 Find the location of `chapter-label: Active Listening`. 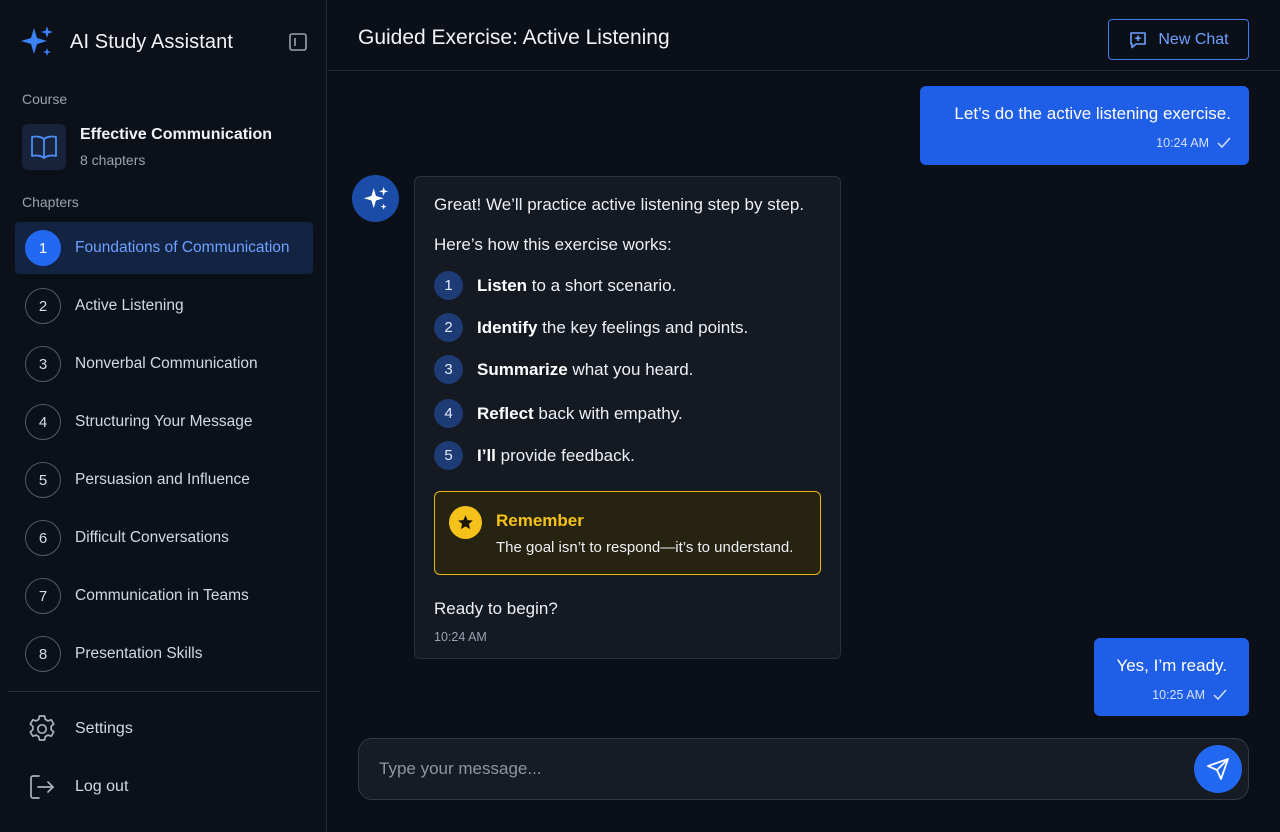

chapter-label: Active Listening is located at coordinates (129, 305).